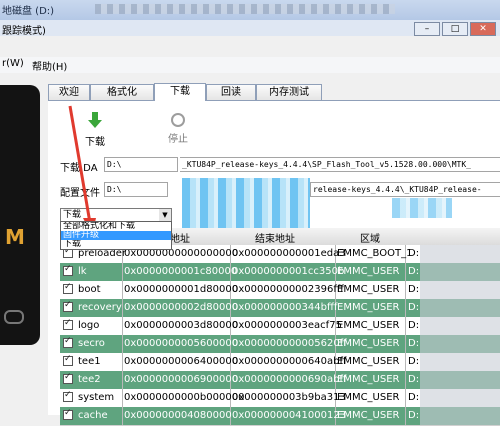 This screenshot has height=426, width=500. What do you see at coordinates (93, 415) in the screenshot?
I see `partition-name: cache` at bounding box center [93, 415].